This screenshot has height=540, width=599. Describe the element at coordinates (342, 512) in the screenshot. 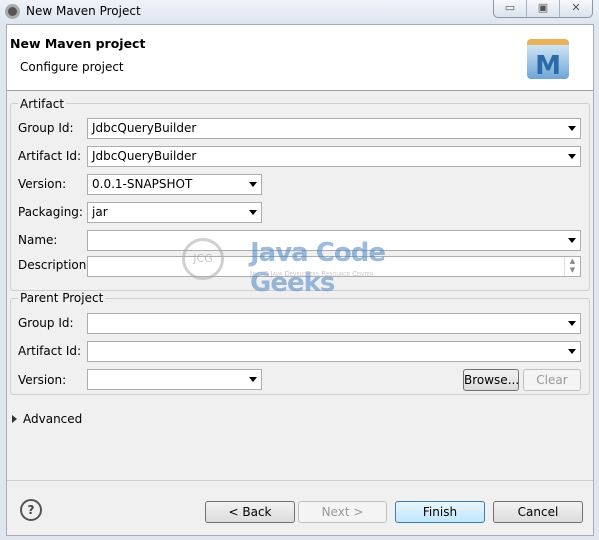

I see `next-button: Next >` at that location.